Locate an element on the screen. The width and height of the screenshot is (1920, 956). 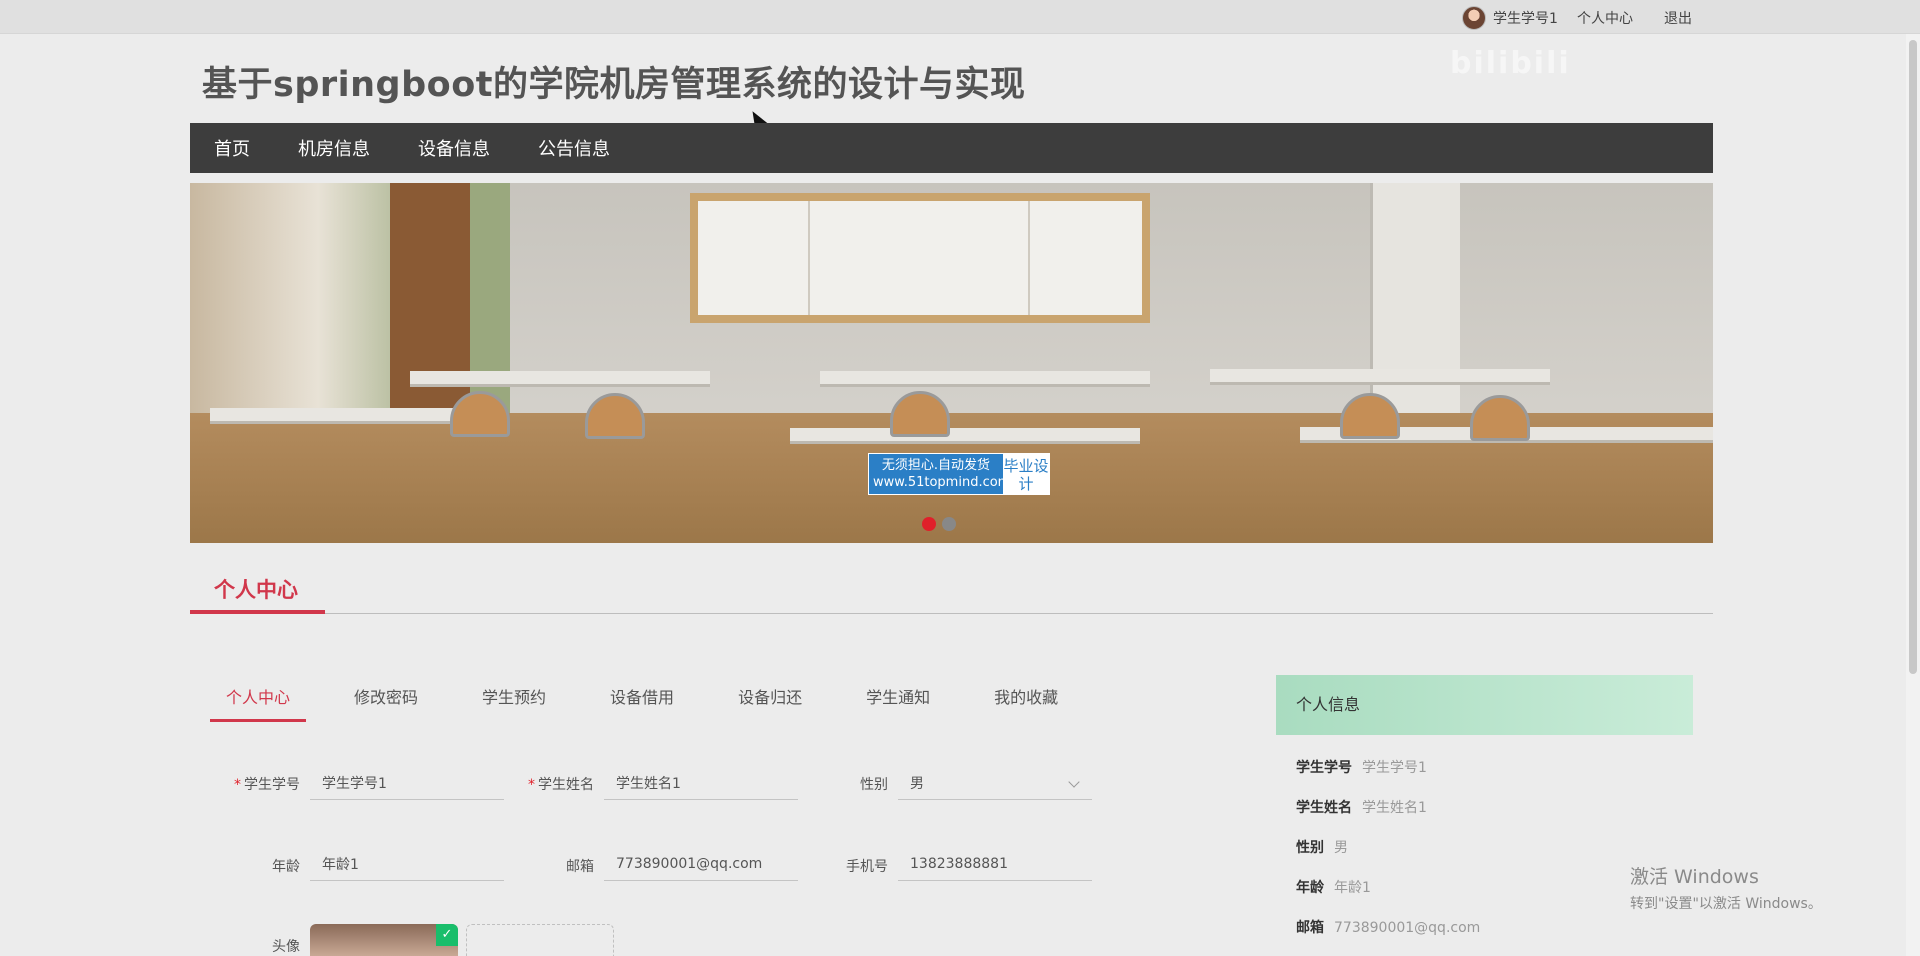
windows-activation-notice: 激活 Windows 转到"设置"以激活 Windows。 is located at coordinates (1726, 889).